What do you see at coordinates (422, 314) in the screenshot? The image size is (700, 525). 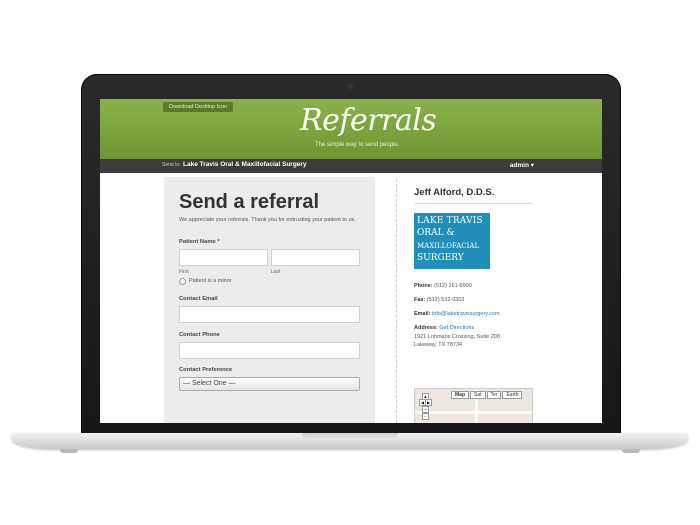 I see `email-label: Email:` at bounding box center [422, 314].